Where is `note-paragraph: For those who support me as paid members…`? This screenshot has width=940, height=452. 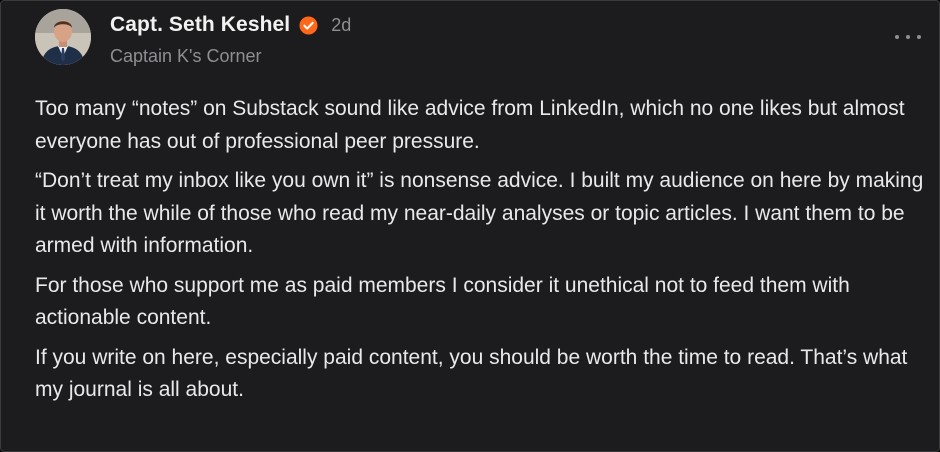
note-paragraph: For those who support me as paid members… is located at coordinates (442, 301).